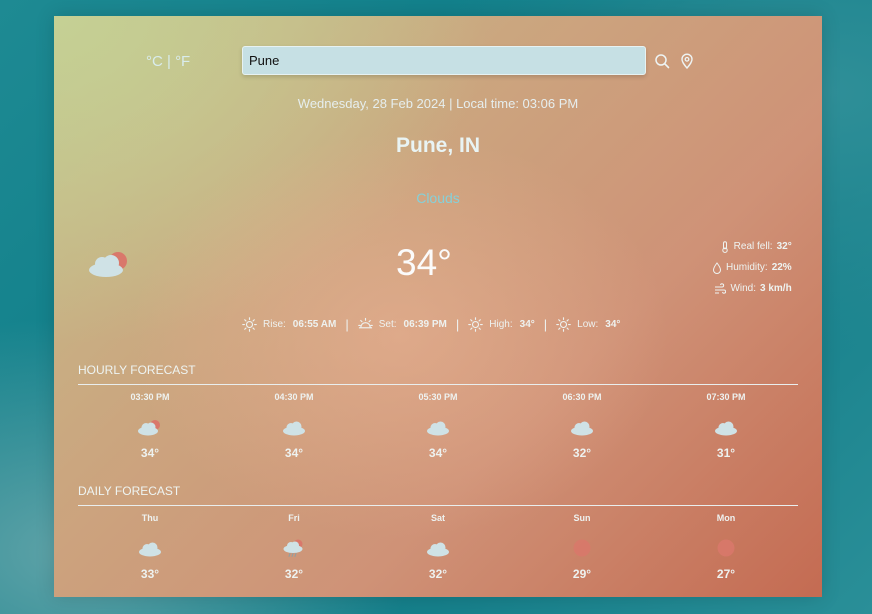 Image resolution: width=872 pixels, height=614 pixels. What do you see at coordinates (743, 288) in the screenshot?
I see `wind-label: Wind:` at bounding box center [743, 288].